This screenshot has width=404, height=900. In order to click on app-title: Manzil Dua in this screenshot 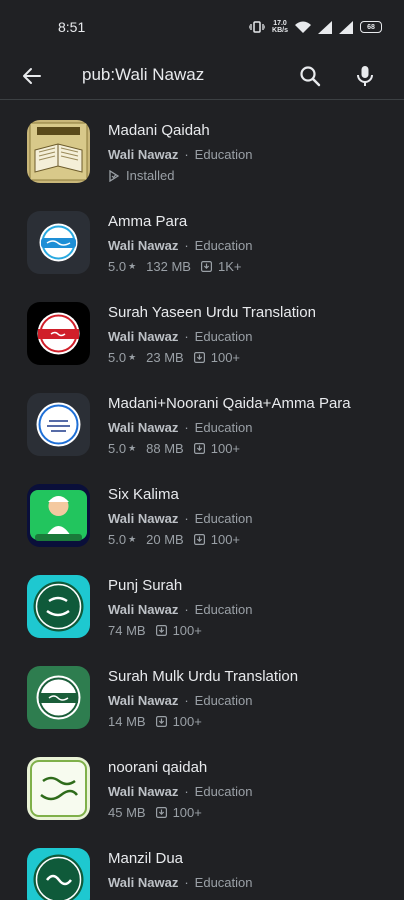, I will do `click(146, 858)`.